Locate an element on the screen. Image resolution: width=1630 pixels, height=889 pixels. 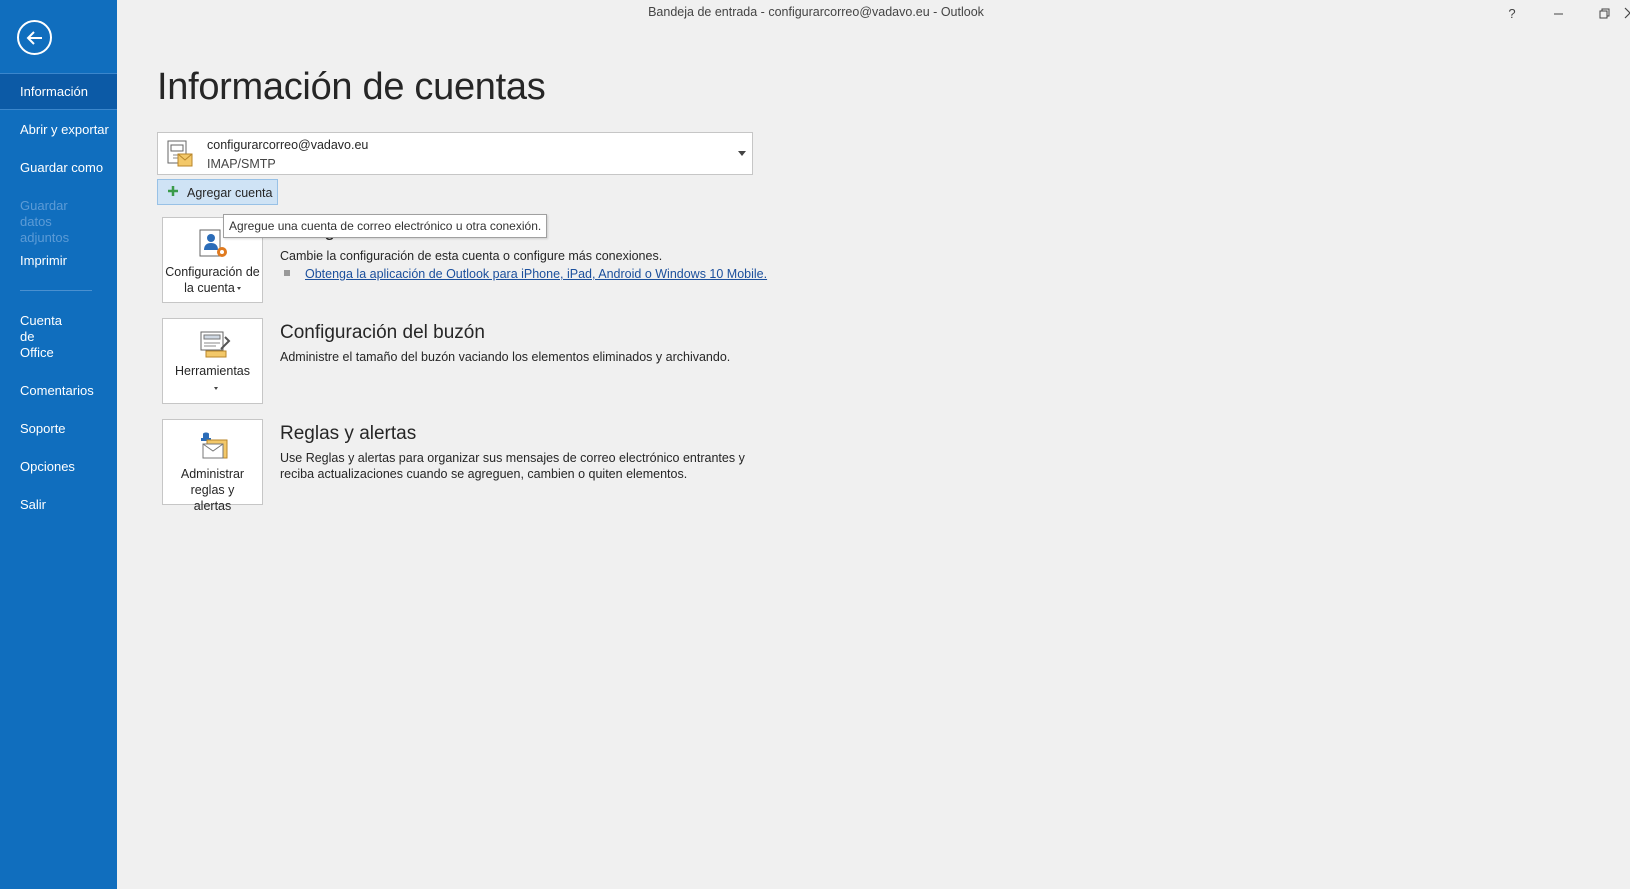
minimize-icon is located at coordinates (1558, 13).